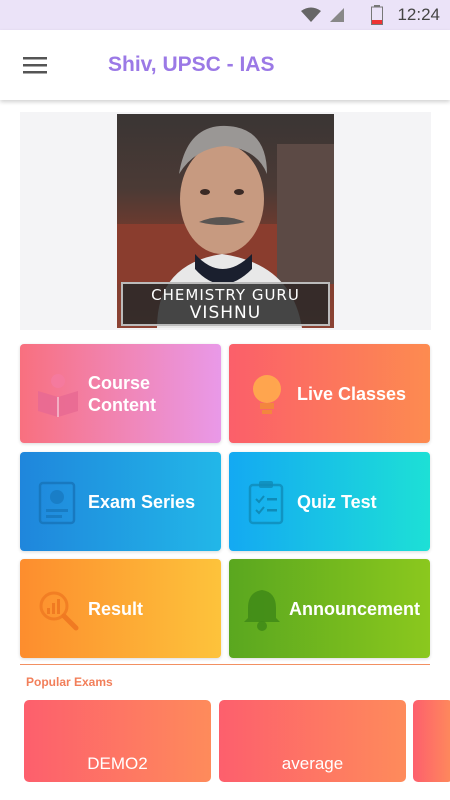 The image size is (450, 800). Describe the element at coordinates (117, 741) in the screenshot. I see `popular-exam-card: DEMO2` at that location.